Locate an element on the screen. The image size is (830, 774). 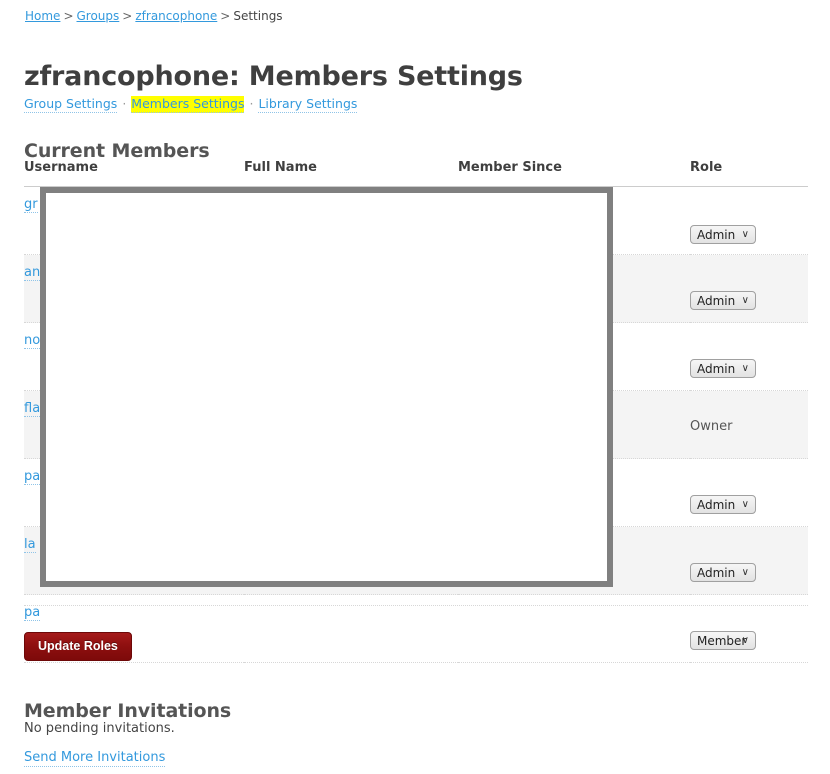
role-select-value: Member is located at coordinates (722, 641).